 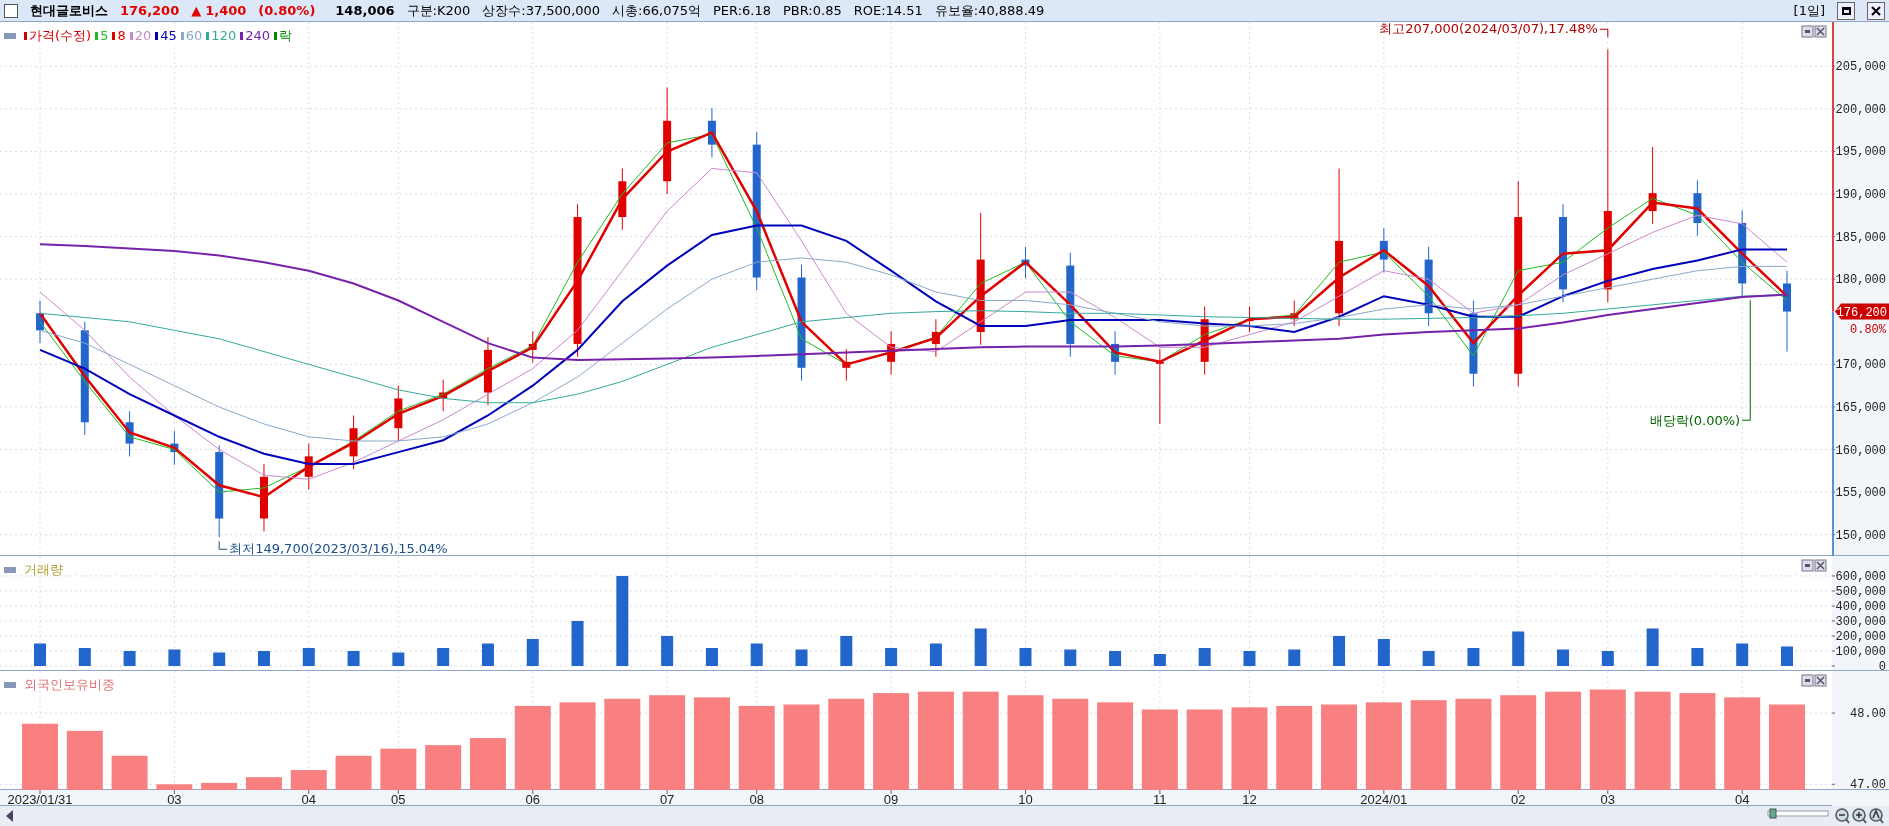 I want to click on legend-label: 가격(수정), so click(x=60, y=36).